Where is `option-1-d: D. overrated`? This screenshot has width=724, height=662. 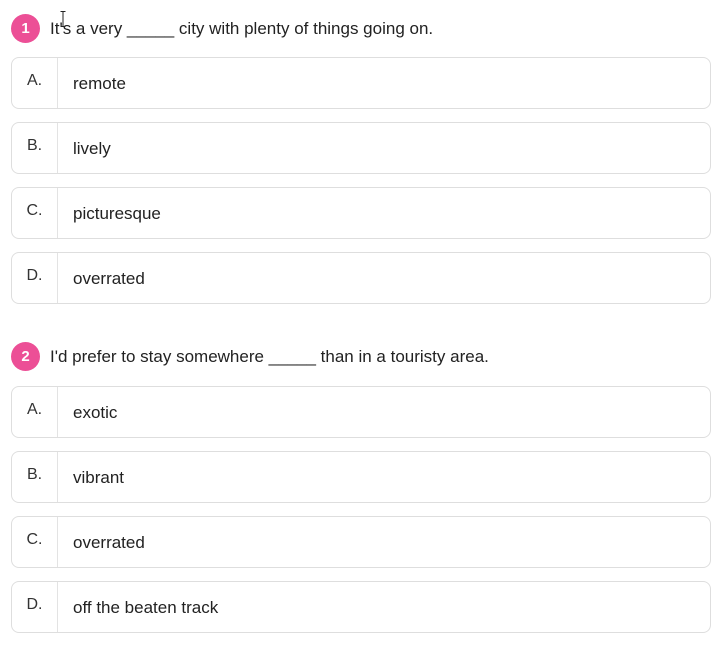 option-1-d: D. overrated is located at coordinates (361, 278).